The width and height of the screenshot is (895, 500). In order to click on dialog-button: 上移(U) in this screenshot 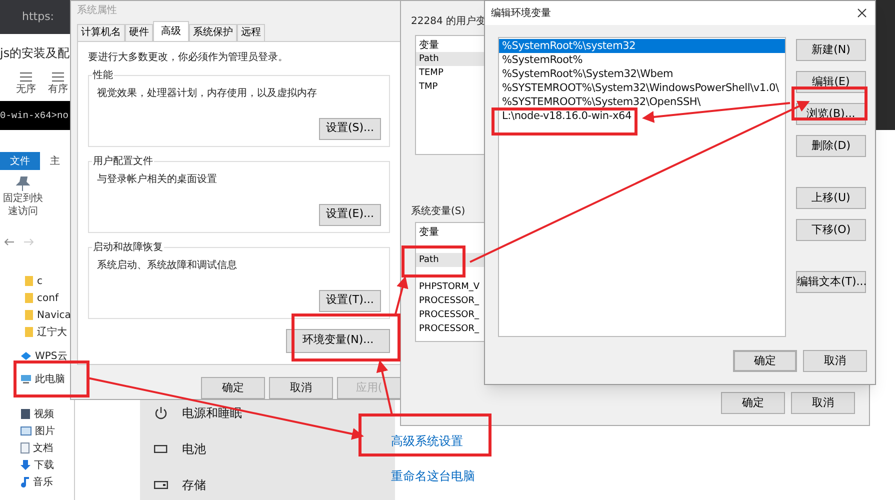, I will do `click(831, 198)`.